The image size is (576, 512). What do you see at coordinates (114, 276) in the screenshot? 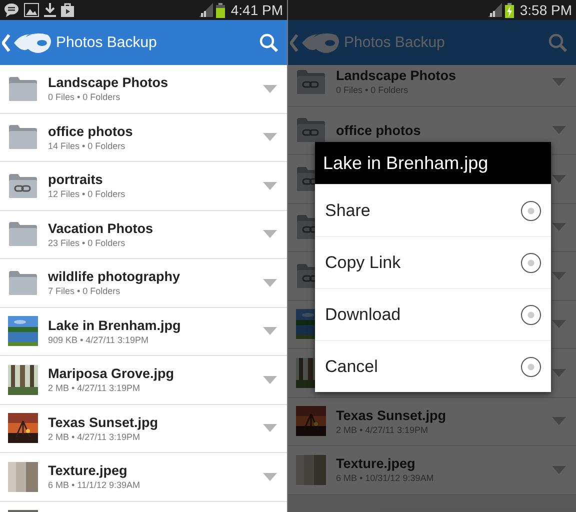
I see `item-title: wildlife photography` at bounding box center [114, 276].